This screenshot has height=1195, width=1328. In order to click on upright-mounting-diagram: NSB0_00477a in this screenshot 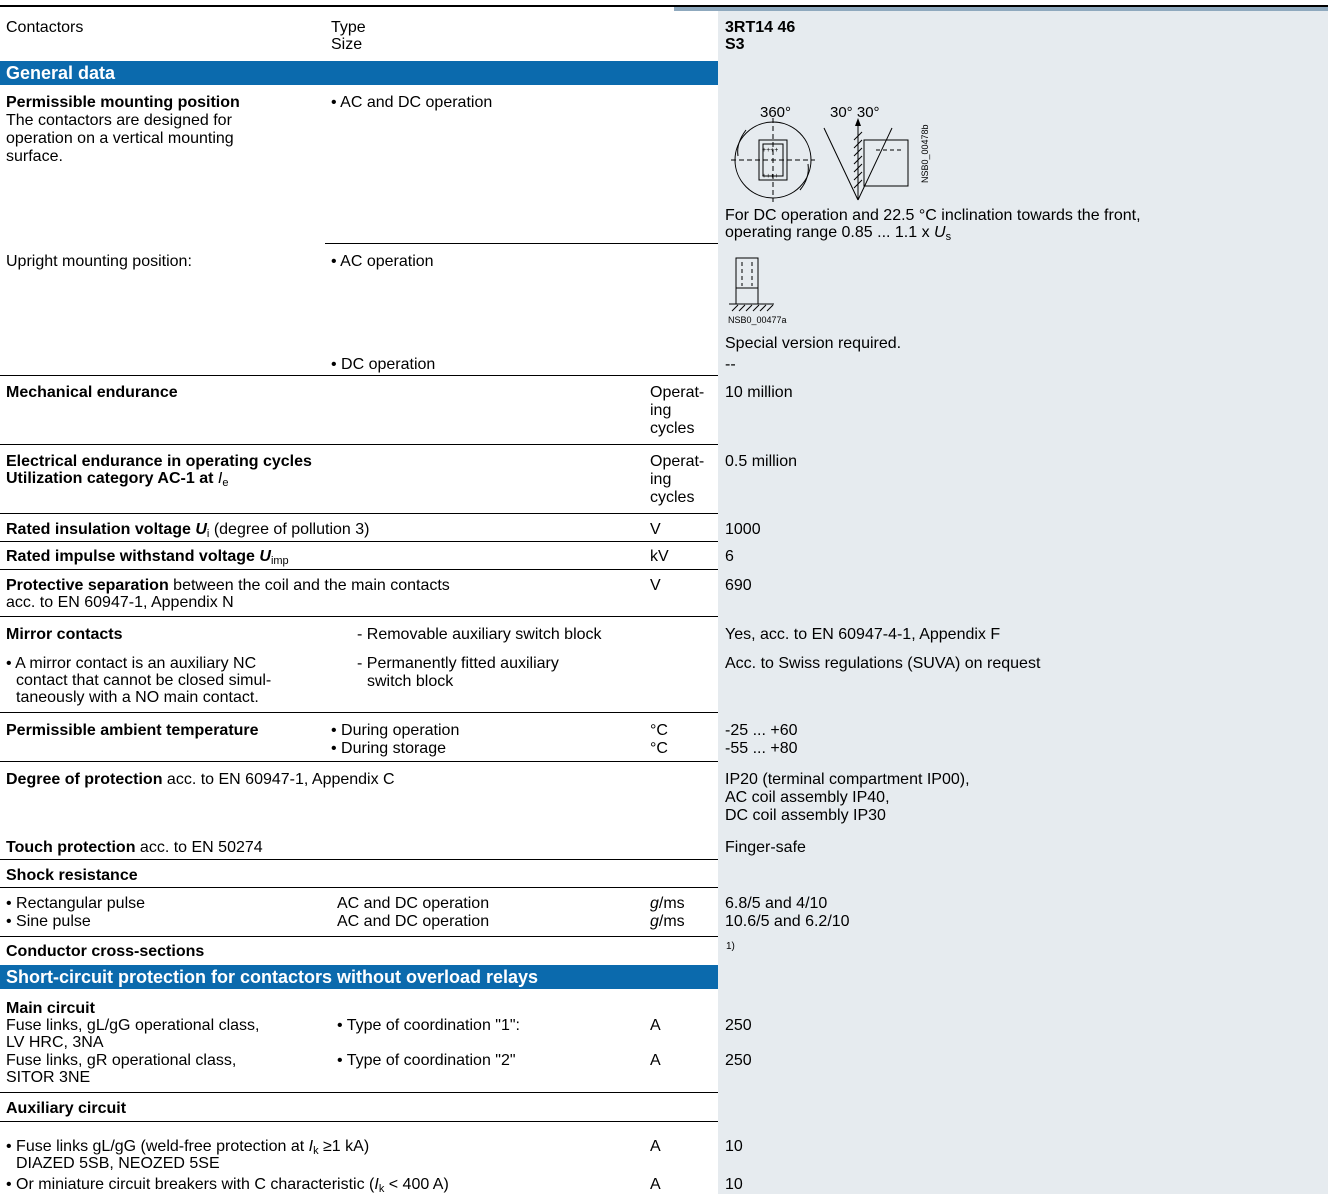, I will do `click(757, 291)`.